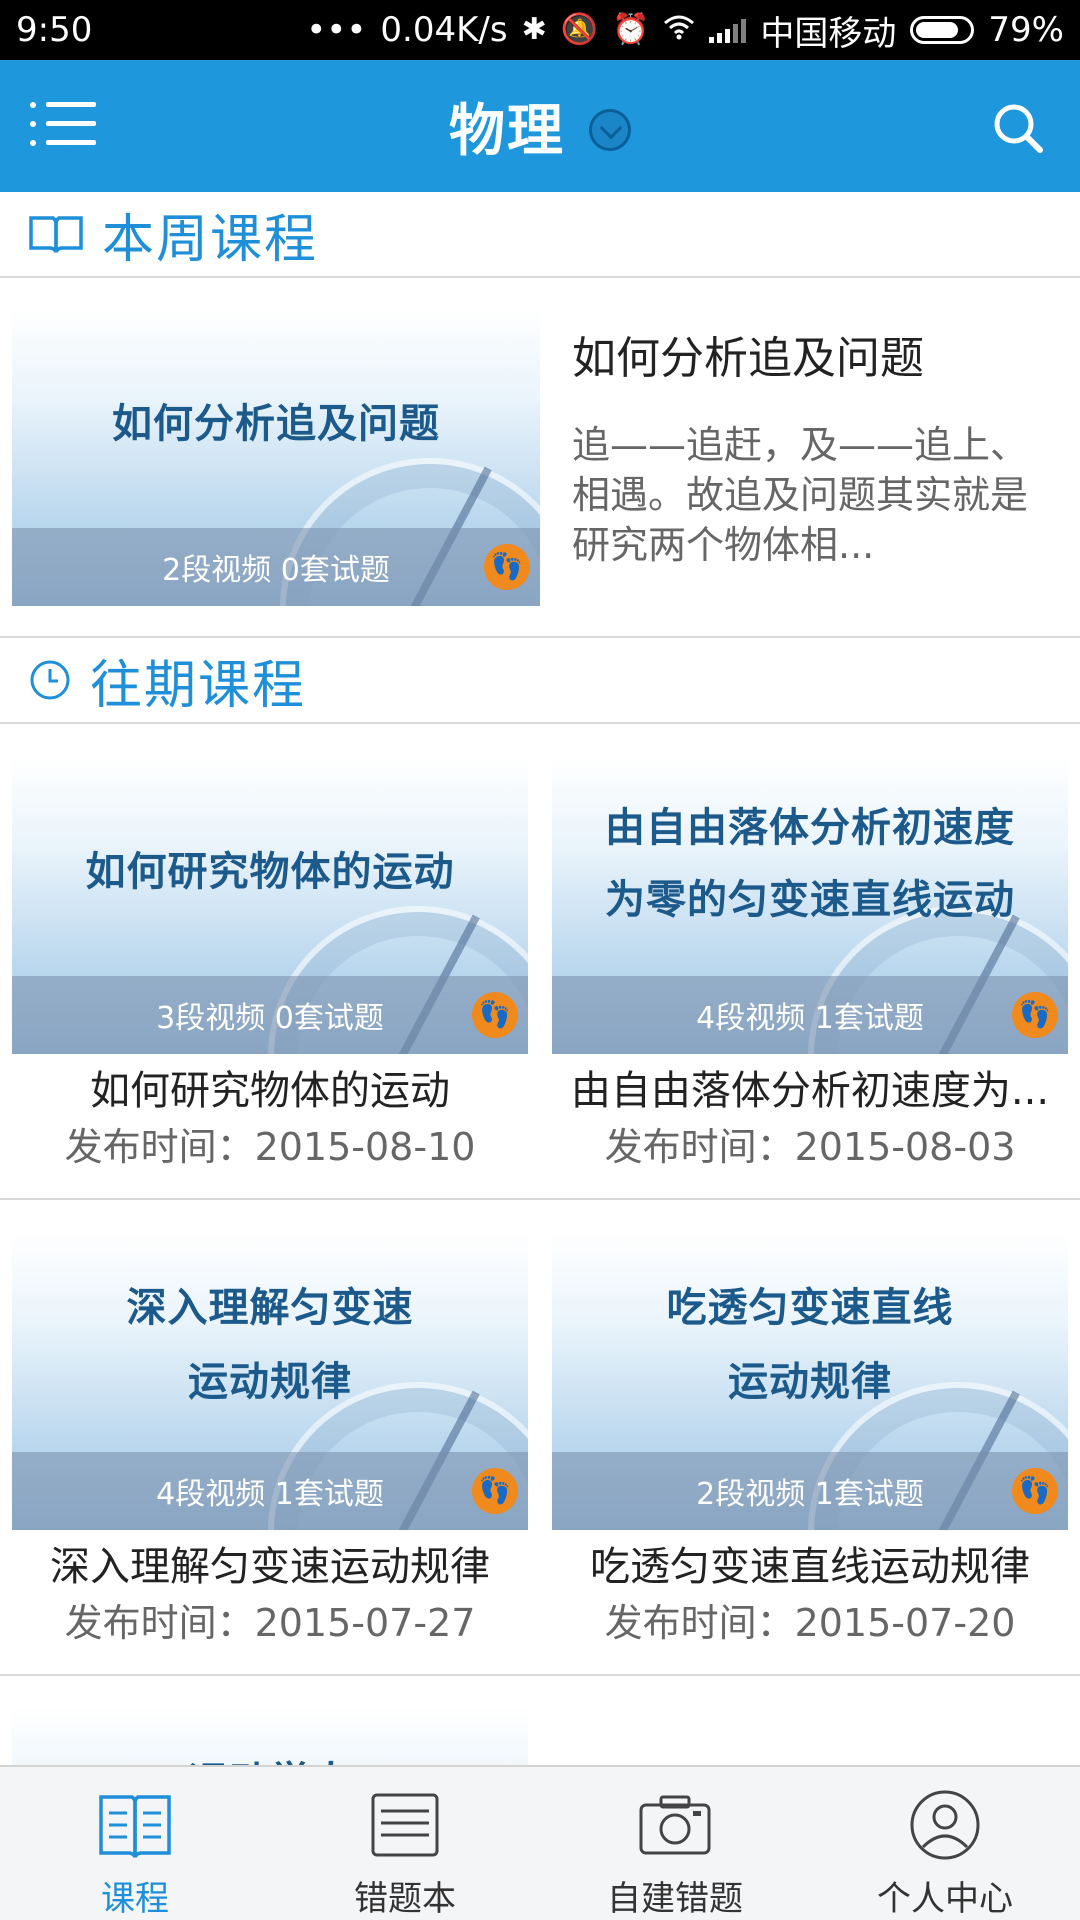 The width and height of the screenshot is (1080, 1920). I want to click on nav-label: 课程, so click(135, 1899).